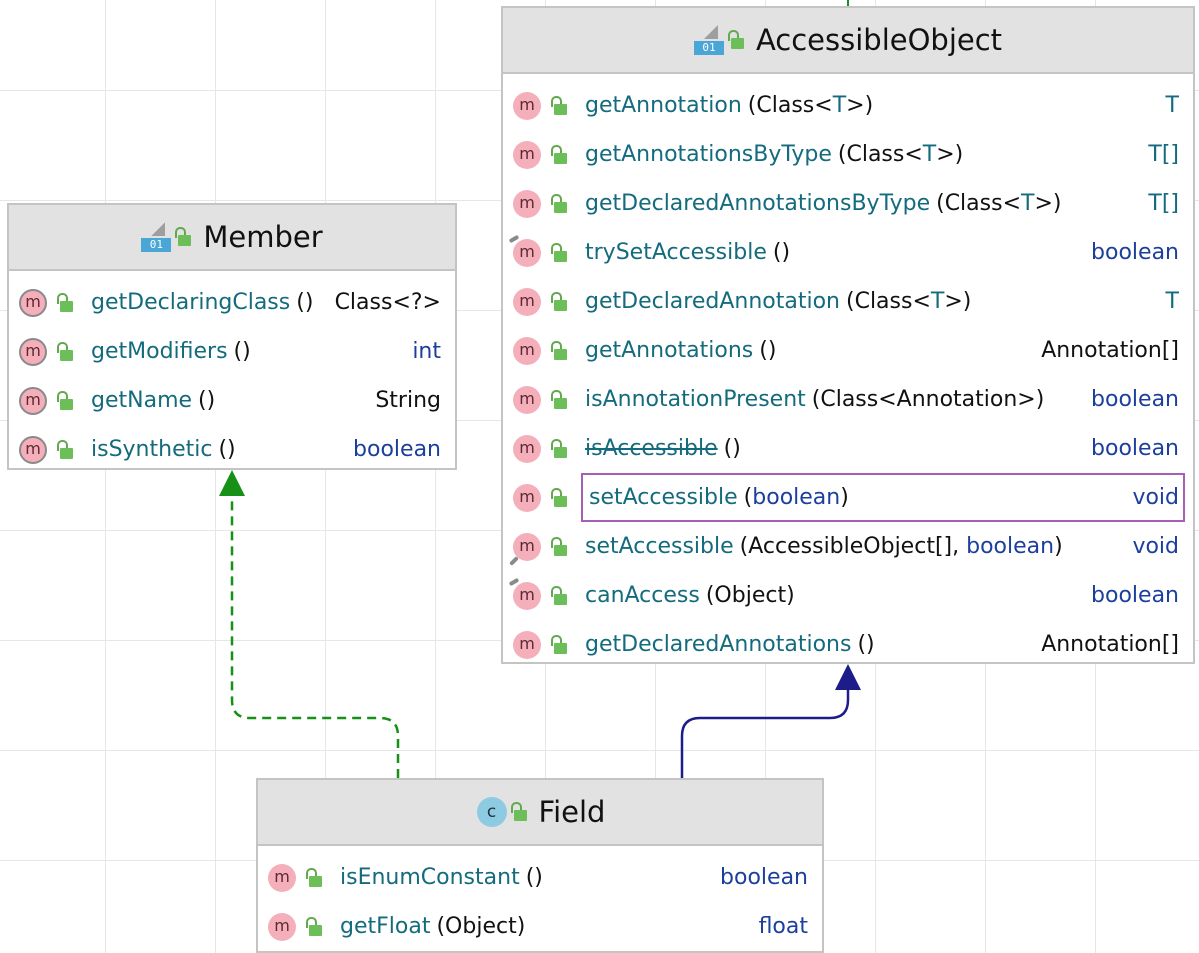 This screenshot has height=953, width=1199. I want to click on return-type: float, so click(783, 926).